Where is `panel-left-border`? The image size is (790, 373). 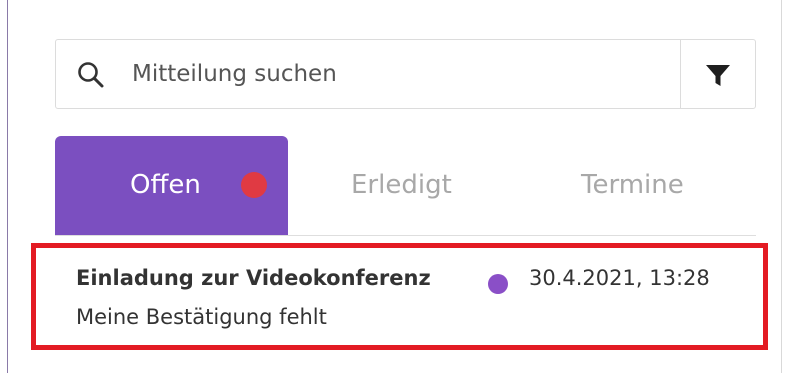 panel-left-border is located at coordinates (7, 186).